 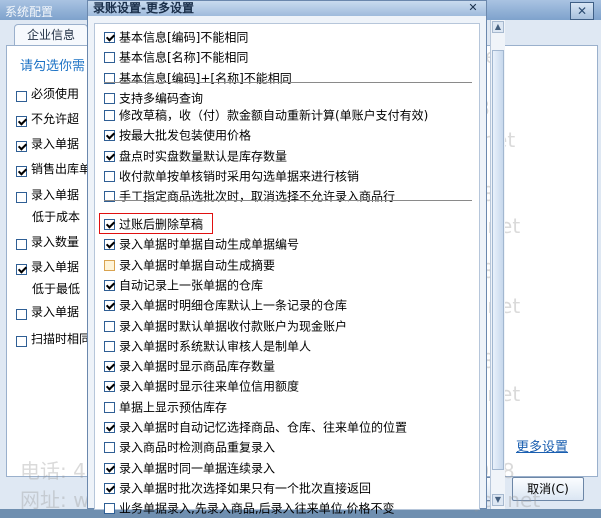 I want to click on option-row: 录入单据时明细仓库默认上一条记录的仓库, so click(x=225, y=305).